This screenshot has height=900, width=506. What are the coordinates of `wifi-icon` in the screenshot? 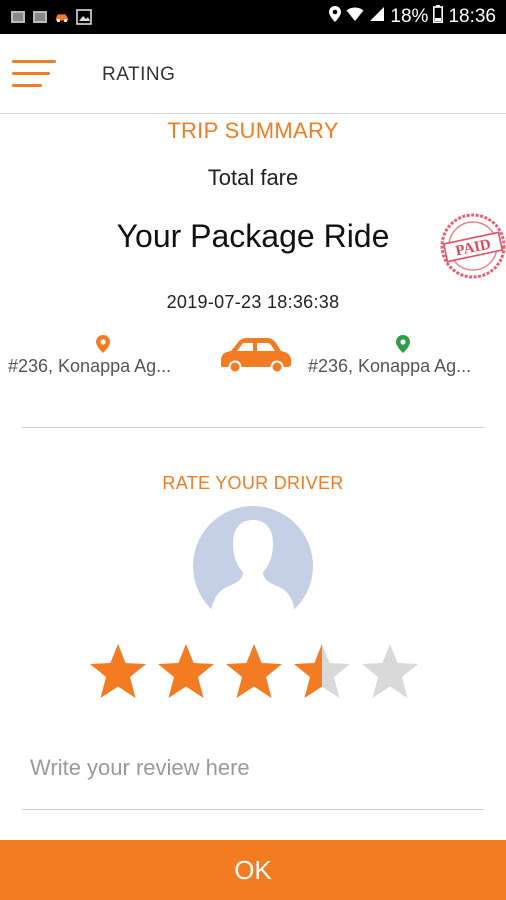 It's located at (355, 17).